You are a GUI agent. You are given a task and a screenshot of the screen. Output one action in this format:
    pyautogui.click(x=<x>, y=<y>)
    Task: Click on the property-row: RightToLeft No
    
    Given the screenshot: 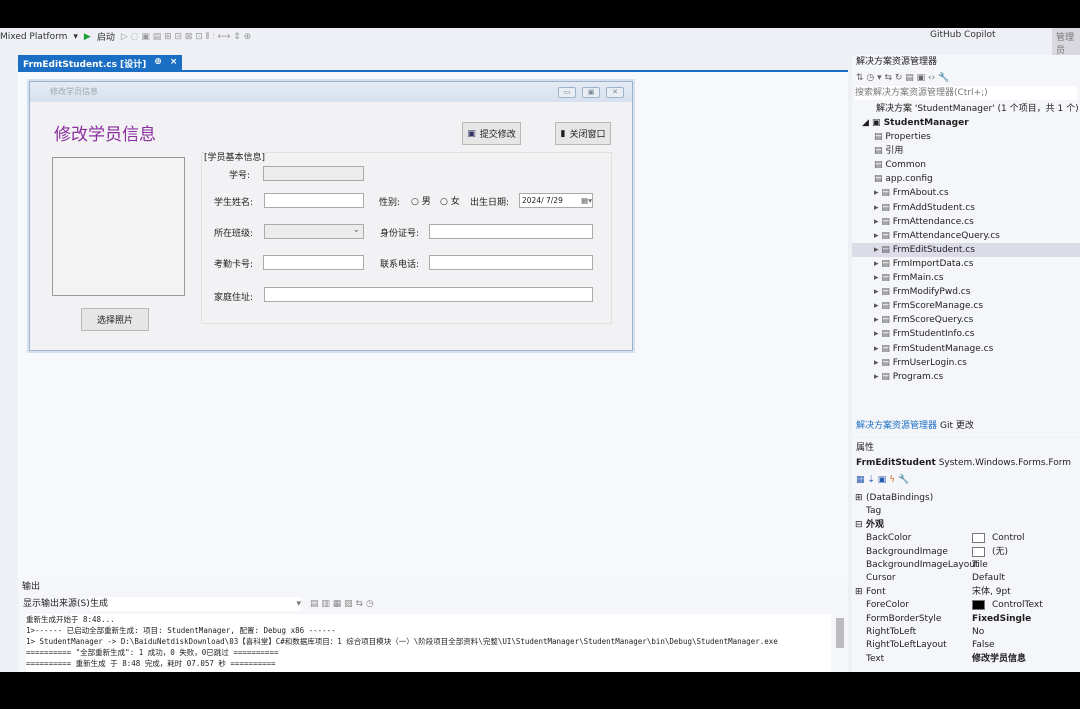 What is the action you would take?
    pyautogui.click(x=966, y=632)
    